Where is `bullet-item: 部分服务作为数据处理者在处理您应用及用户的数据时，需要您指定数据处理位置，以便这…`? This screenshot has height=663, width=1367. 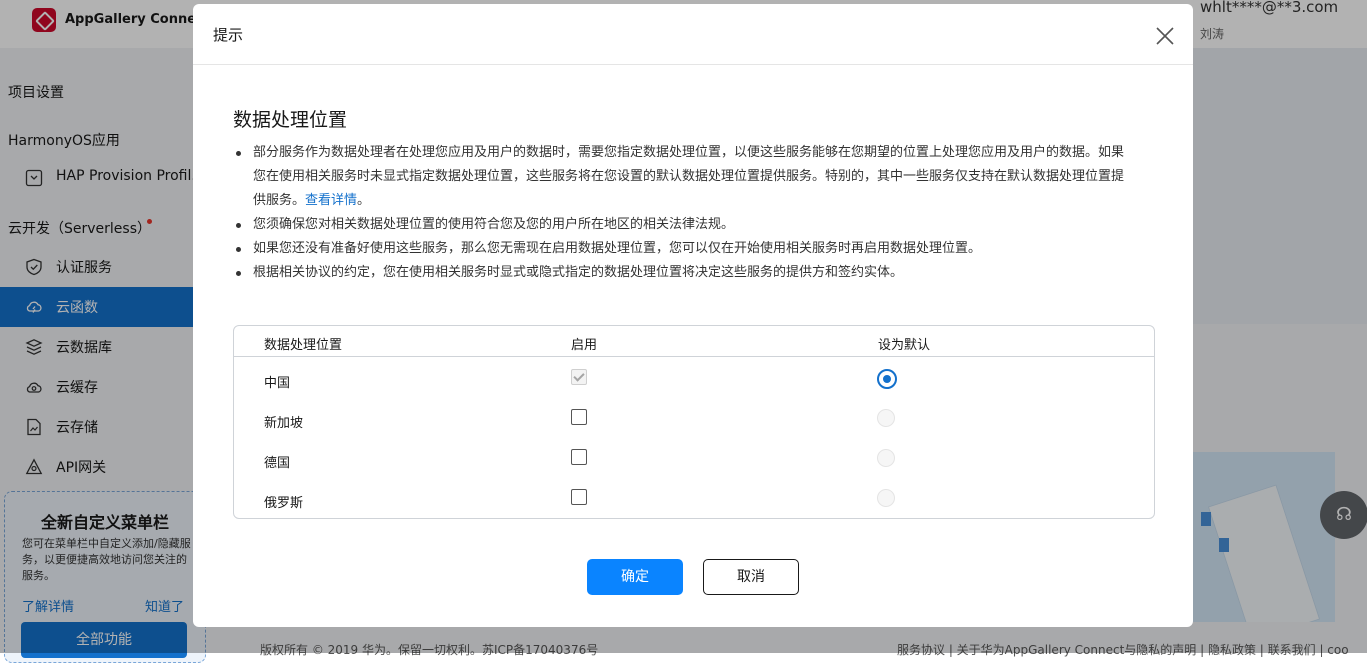
bullet-item: 部分服务作为数据处理者在处理您应用及用户的数据时，需要您指定数据处理位置，以便这… is located at coordinates (683, 177).